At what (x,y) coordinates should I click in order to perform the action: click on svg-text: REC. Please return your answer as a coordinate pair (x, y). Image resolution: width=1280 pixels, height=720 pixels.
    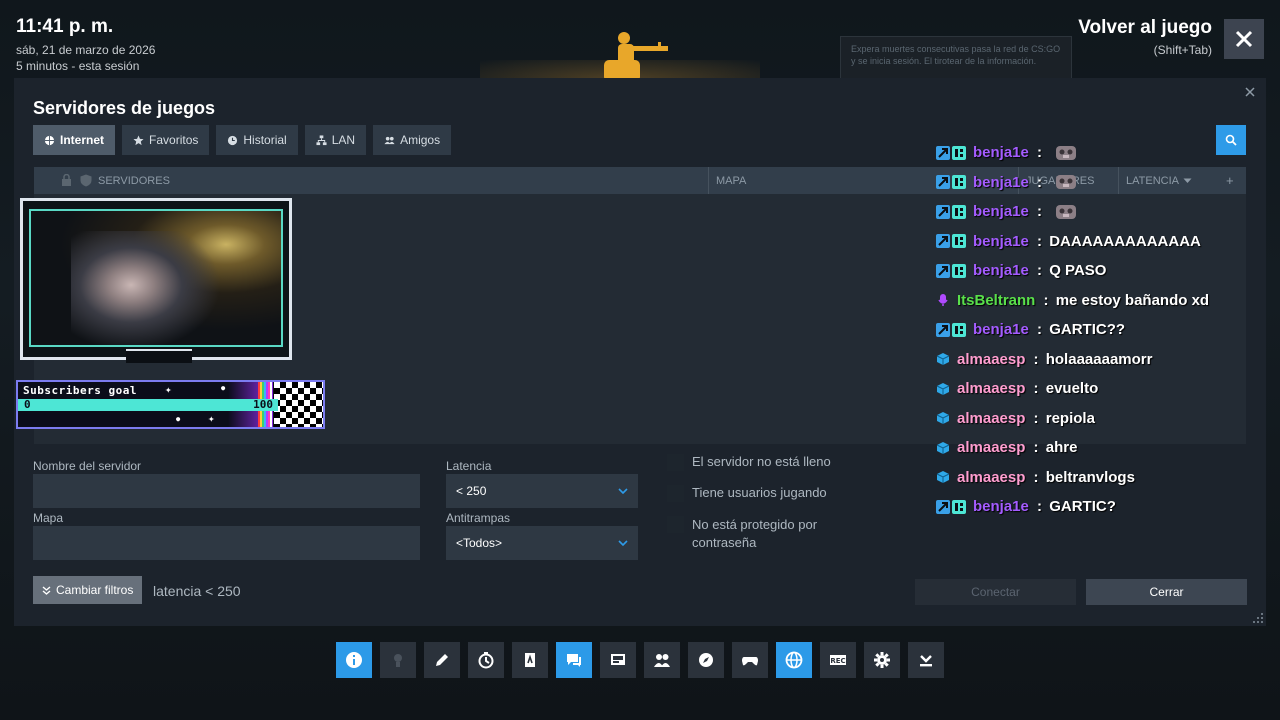
    Looking at the image, I should click on (837, 661).